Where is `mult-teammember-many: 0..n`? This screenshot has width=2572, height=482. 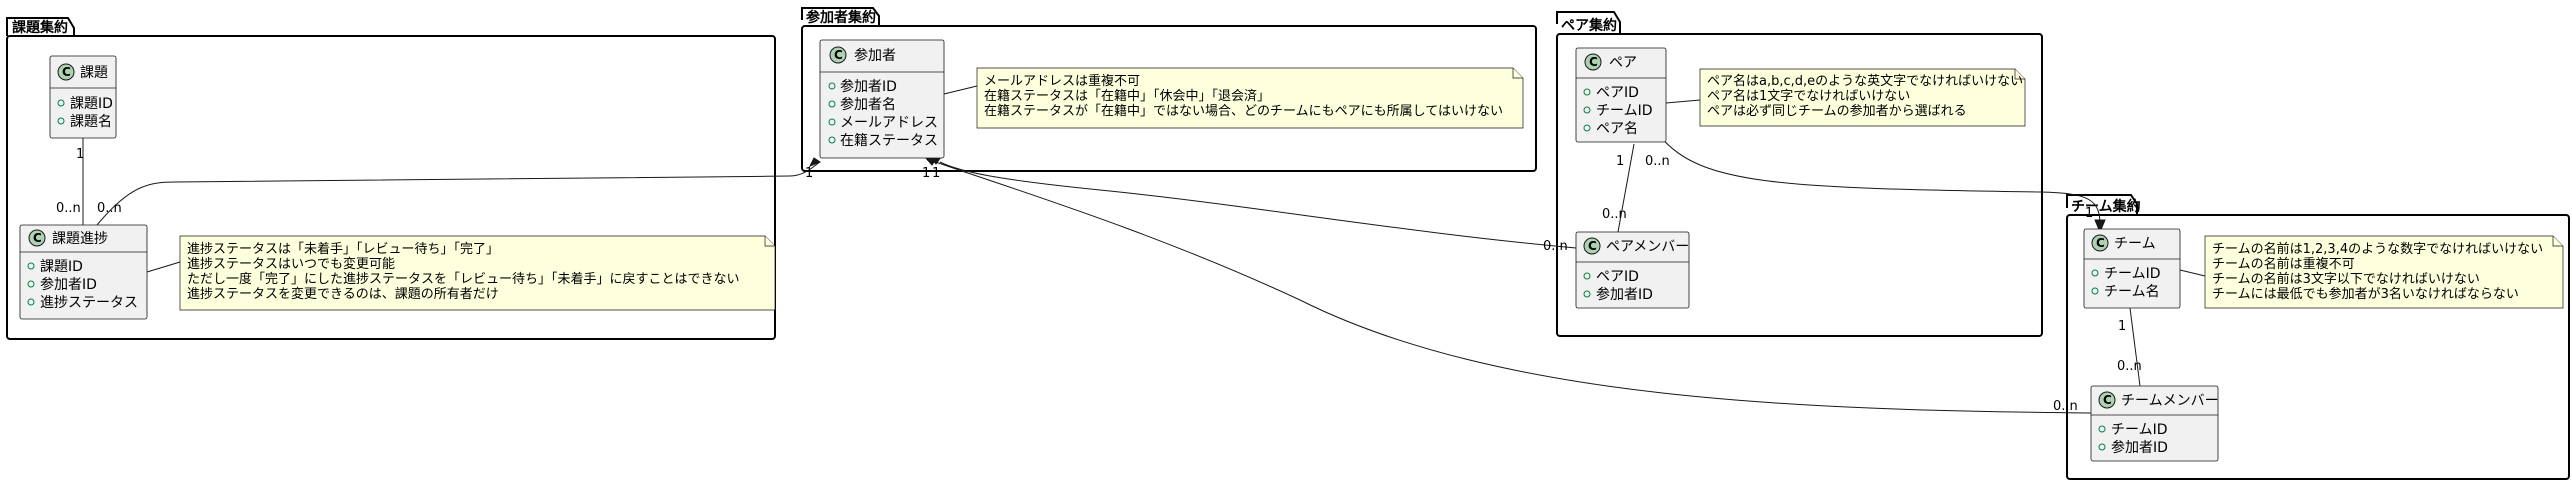
mult-teammember-many: 0..n is located at coordinates (2129, 366).